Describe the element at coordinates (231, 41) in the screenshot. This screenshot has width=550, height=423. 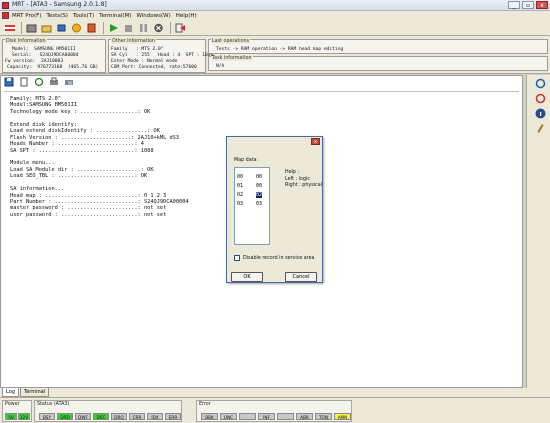
I see `last-operations-title: Last operations` at that location.